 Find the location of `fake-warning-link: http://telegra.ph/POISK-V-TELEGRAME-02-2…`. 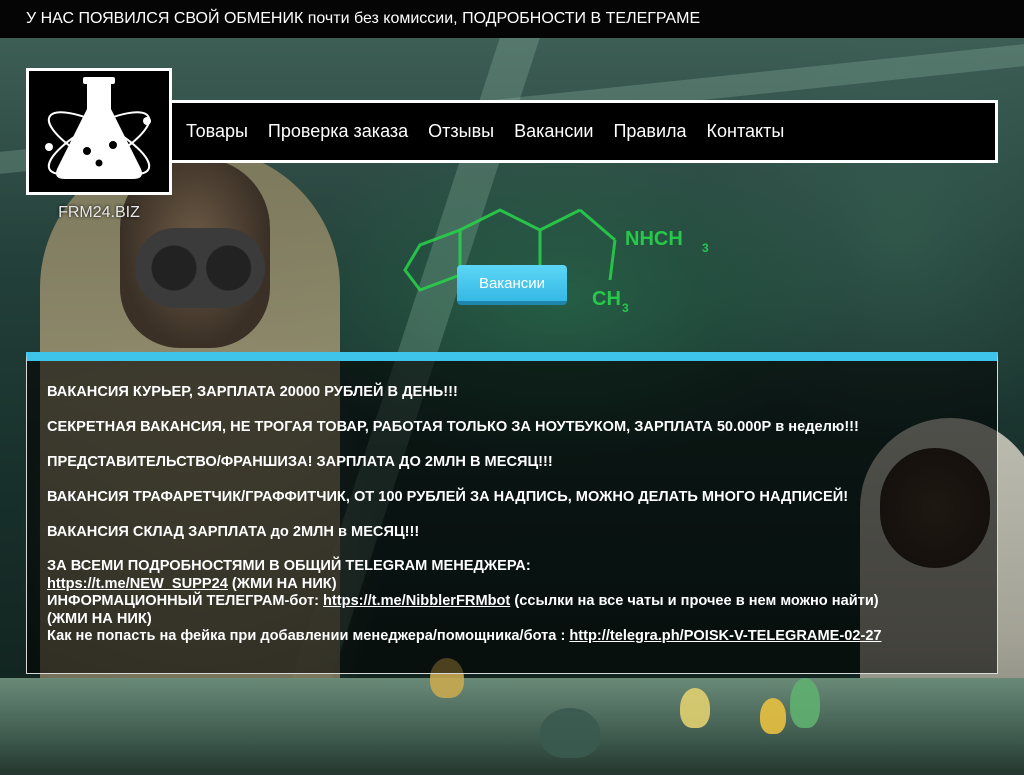

fake-warning-link: http://telegra.ph/POISK-V-TELEGRAME-02-2… is located at coordinates (725, 636).